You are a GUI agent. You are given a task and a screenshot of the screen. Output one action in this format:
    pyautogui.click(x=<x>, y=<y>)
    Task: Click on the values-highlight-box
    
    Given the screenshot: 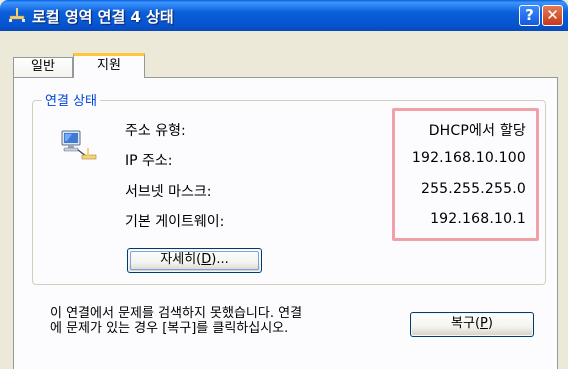 What is the action you would take?
    pyautogui.click(x=465, y=174)
    